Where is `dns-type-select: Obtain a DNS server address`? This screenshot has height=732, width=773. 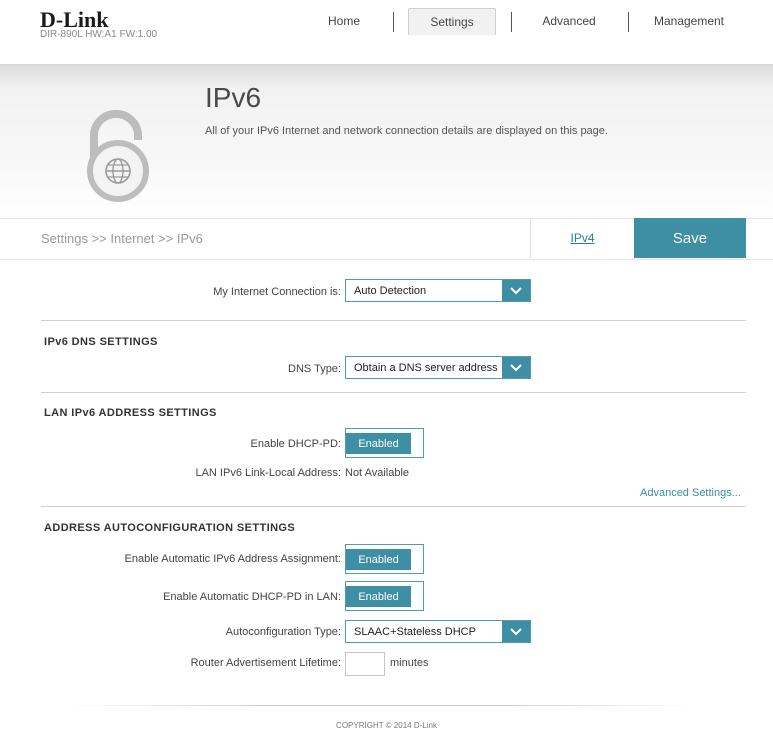
dns-type-select: Obtain a DNS server address is located at coordinates (438, 367).